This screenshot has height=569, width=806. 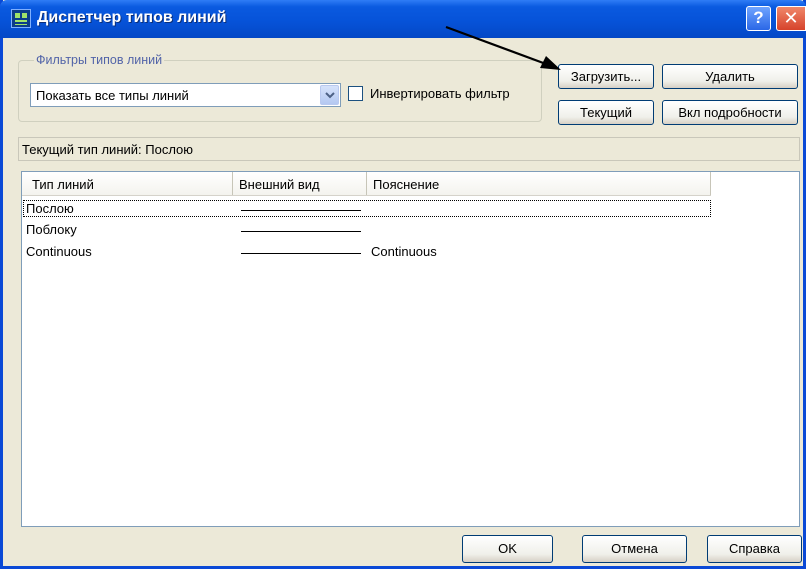 I want to click on pointer-arrow-icon, so click(x=503, y=47).